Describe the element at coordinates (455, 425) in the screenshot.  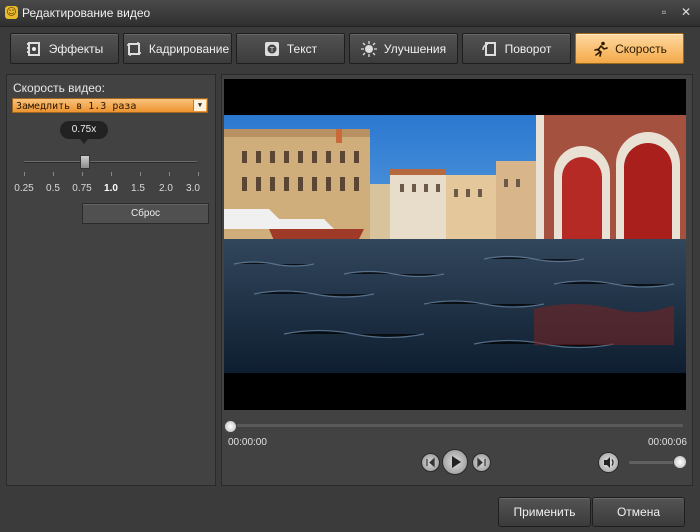
I see `timeline-track` at that location.